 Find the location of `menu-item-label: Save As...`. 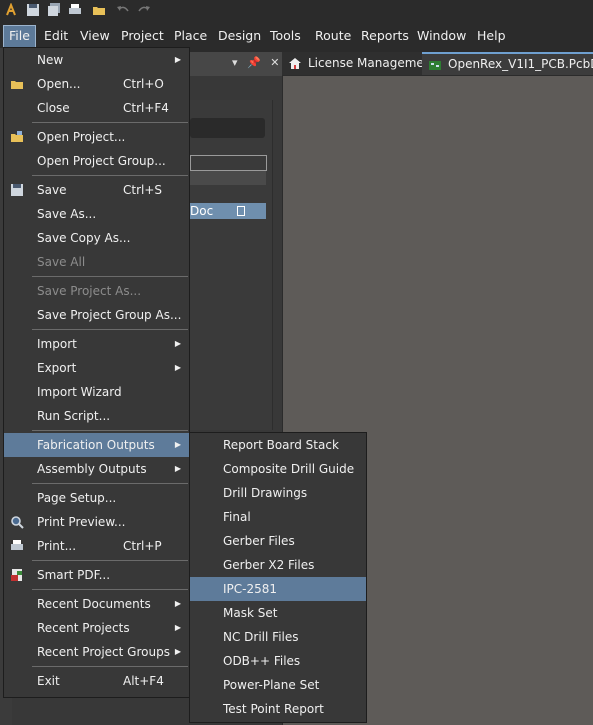

menu-item-label: Save As... is located at coordinates (67, 214).